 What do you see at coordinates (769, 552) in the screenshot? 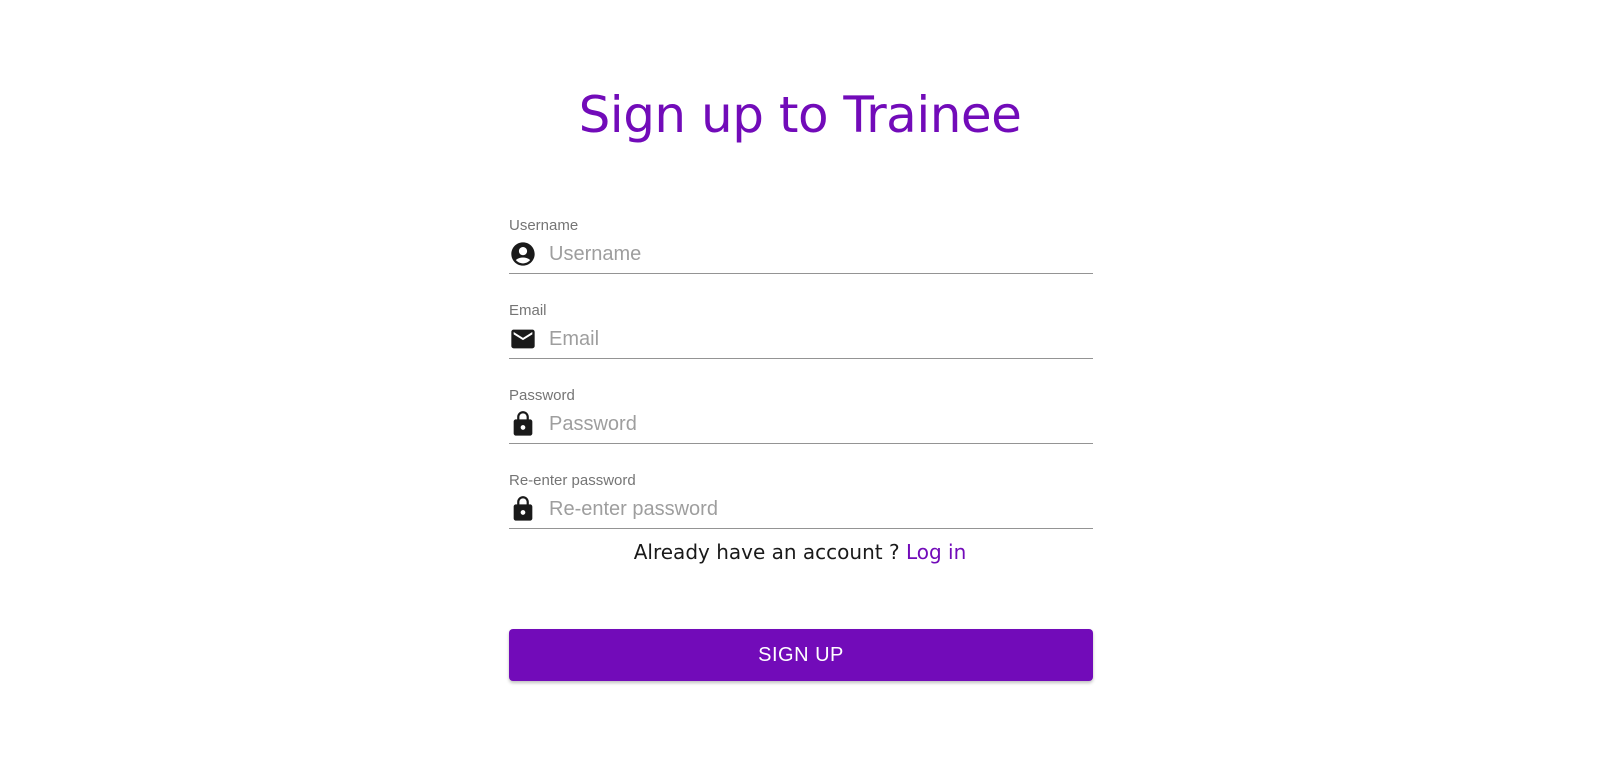
I see `login-prompt-text: Already have an account ?` at bounding box center [769, 552].